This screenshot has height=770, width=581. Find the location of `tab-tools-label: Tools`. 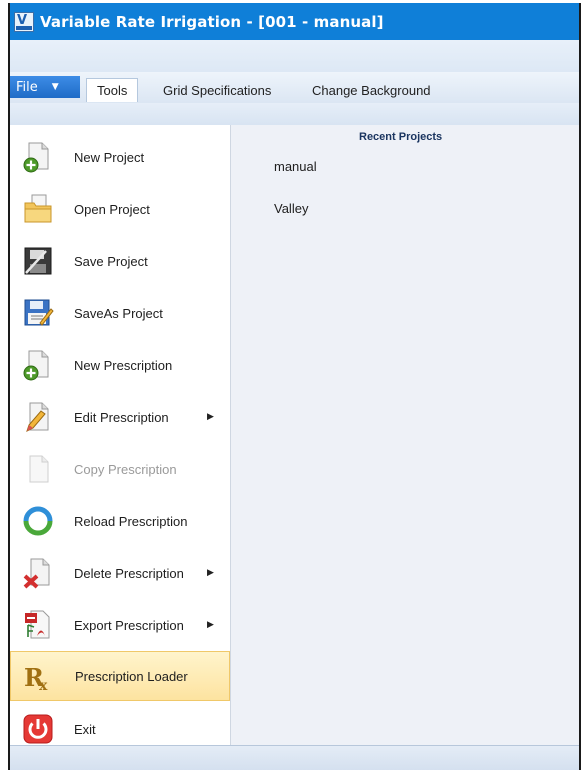

tab-tools-label: Tools is located at coordinates (112, 90).